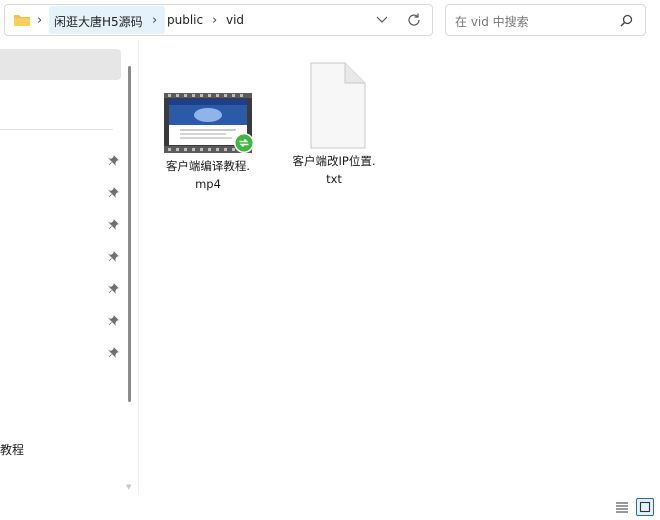  What do you see at coordinates (382, 20) in the screenshot?
I see `chevron-down-icon` at bounding box center [382, 20].